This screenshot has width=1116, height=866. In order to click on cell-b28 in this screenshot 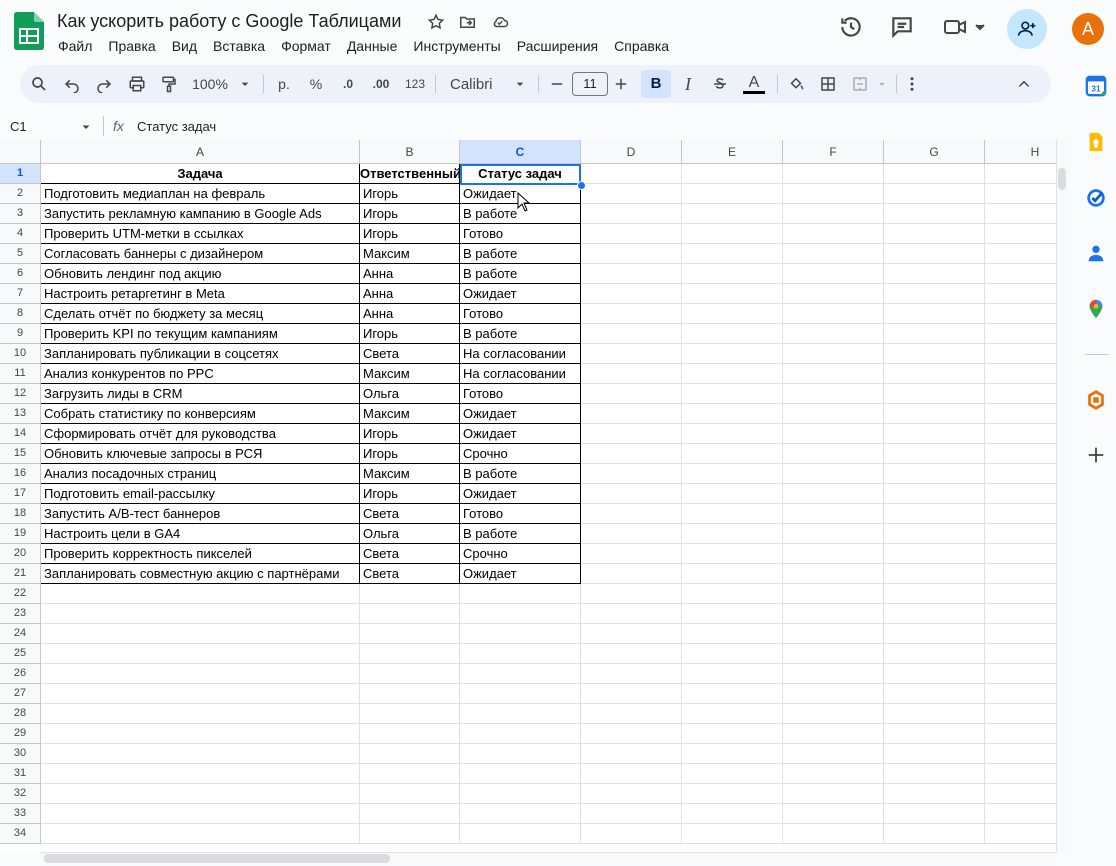, I will do `click(410, 714)`.